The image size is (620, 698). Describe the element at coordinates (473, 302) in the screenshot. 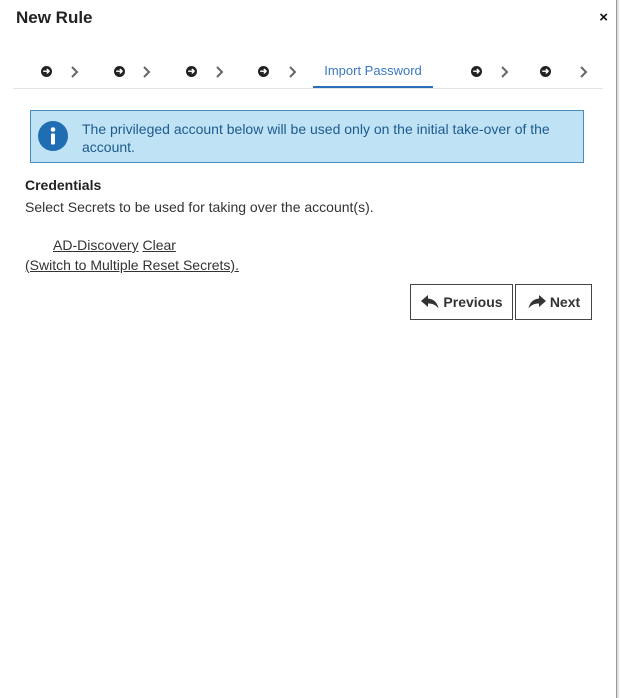

I see `previous-label: Previous` at that location.